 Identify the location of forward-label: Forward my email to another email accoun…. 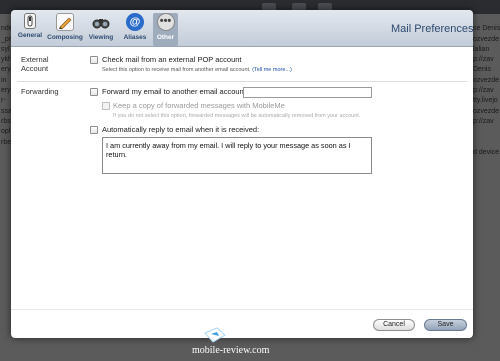
(175, 91).